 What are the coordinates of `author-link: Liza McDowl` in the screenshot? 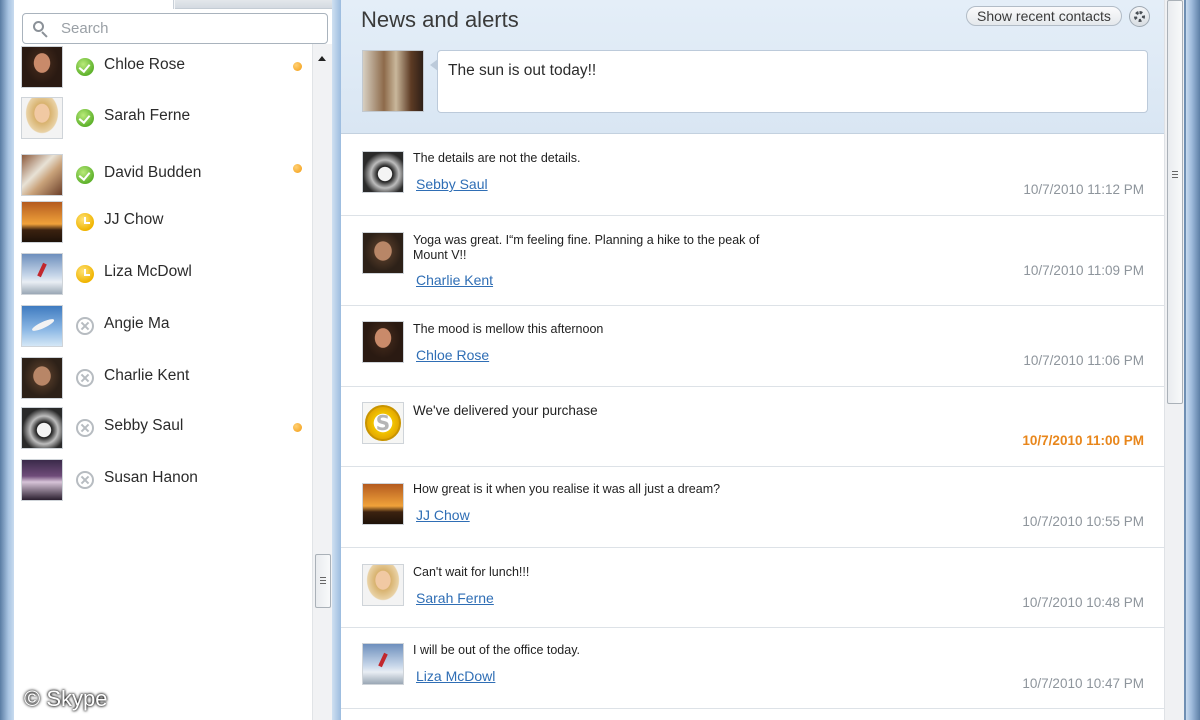 It's located at (455, 676).